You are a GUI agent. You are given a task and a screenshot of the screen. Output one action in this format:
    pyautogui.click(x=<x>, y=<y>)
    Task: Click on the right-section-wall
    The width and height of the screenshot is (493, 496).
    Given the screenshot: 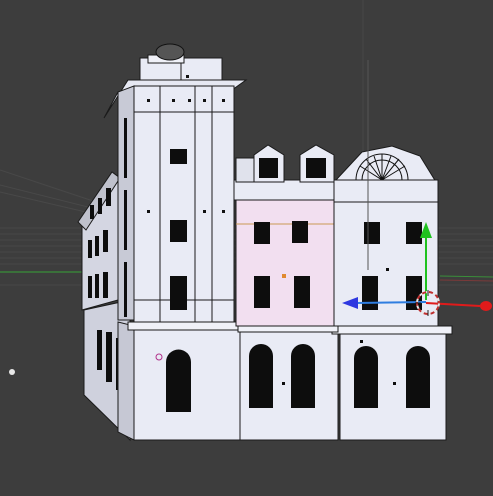 What is the action you would take?
    pyautogui.click(x=386, y=264)
    